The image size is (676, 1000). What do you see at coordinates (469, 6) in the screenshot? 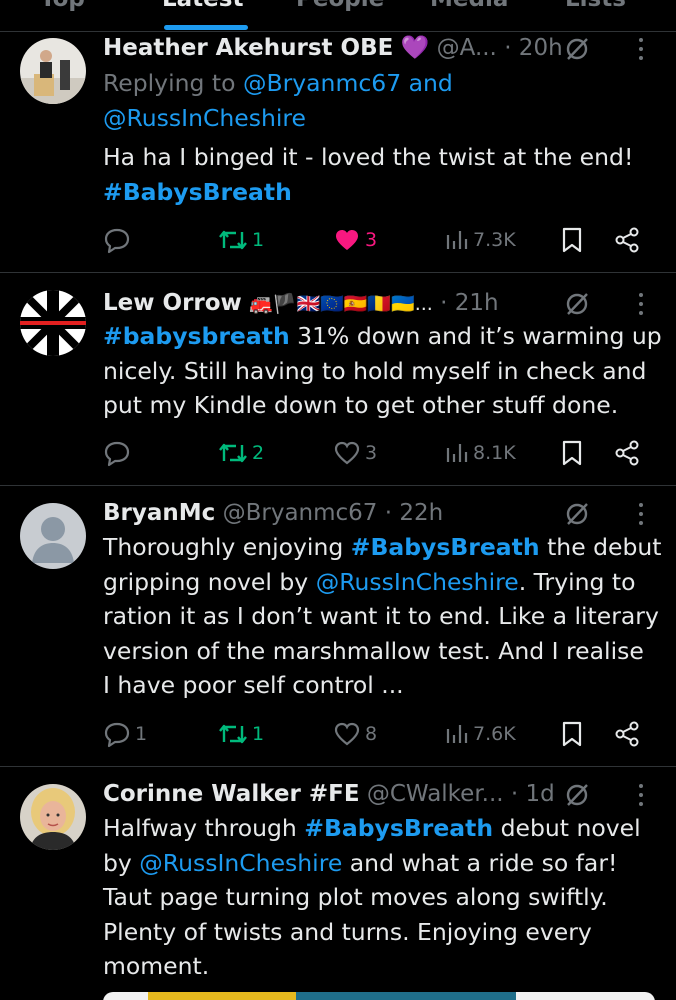
I see `tab-media: Media` at bounding box center [469, 6].